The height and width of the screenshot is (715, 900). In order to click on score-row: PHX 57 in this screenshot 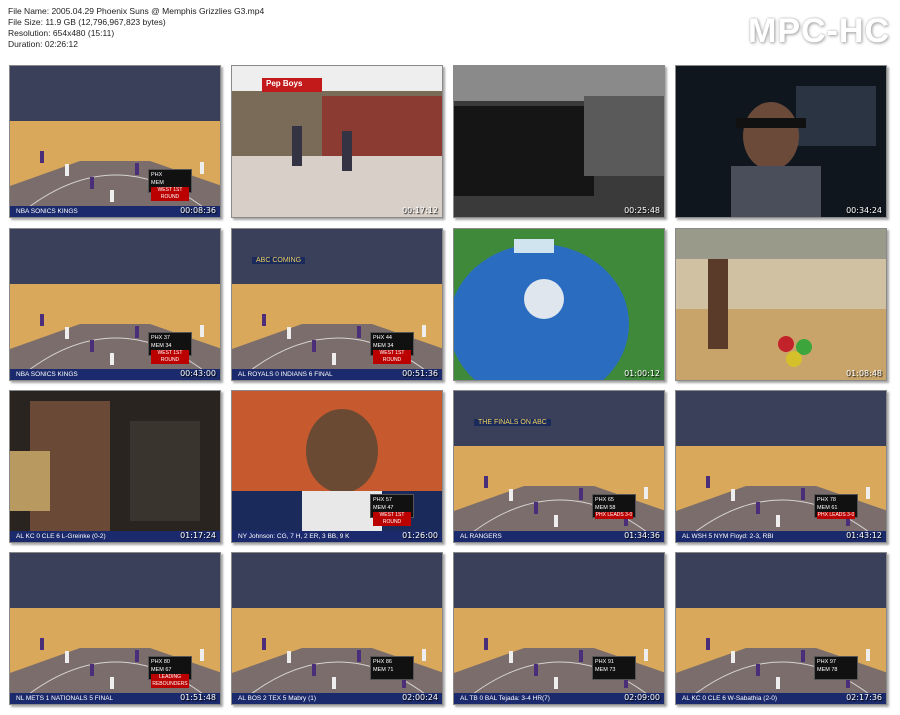, I will do `click(382, 500)`.